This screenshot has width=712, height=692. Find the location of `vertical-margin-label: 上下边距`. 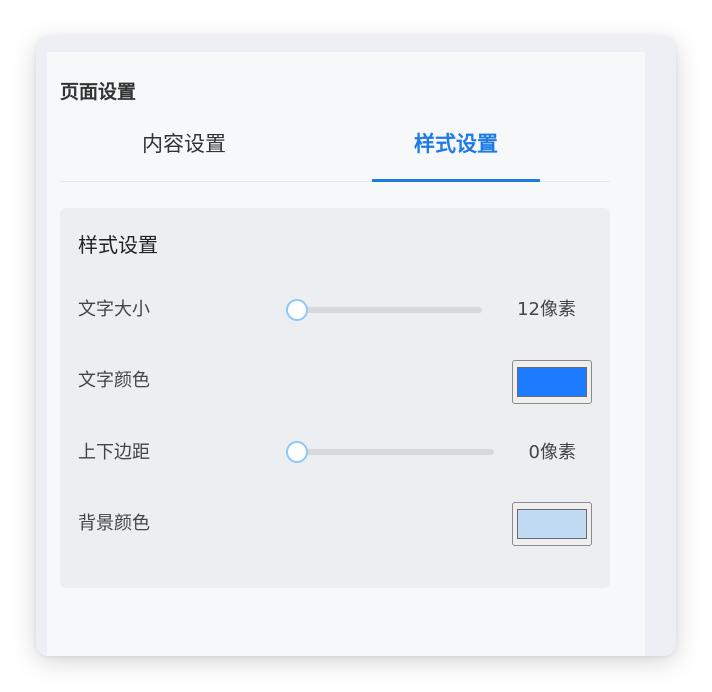

vertical-margin-label: 上下边距 is located at coordinates (114, 452).